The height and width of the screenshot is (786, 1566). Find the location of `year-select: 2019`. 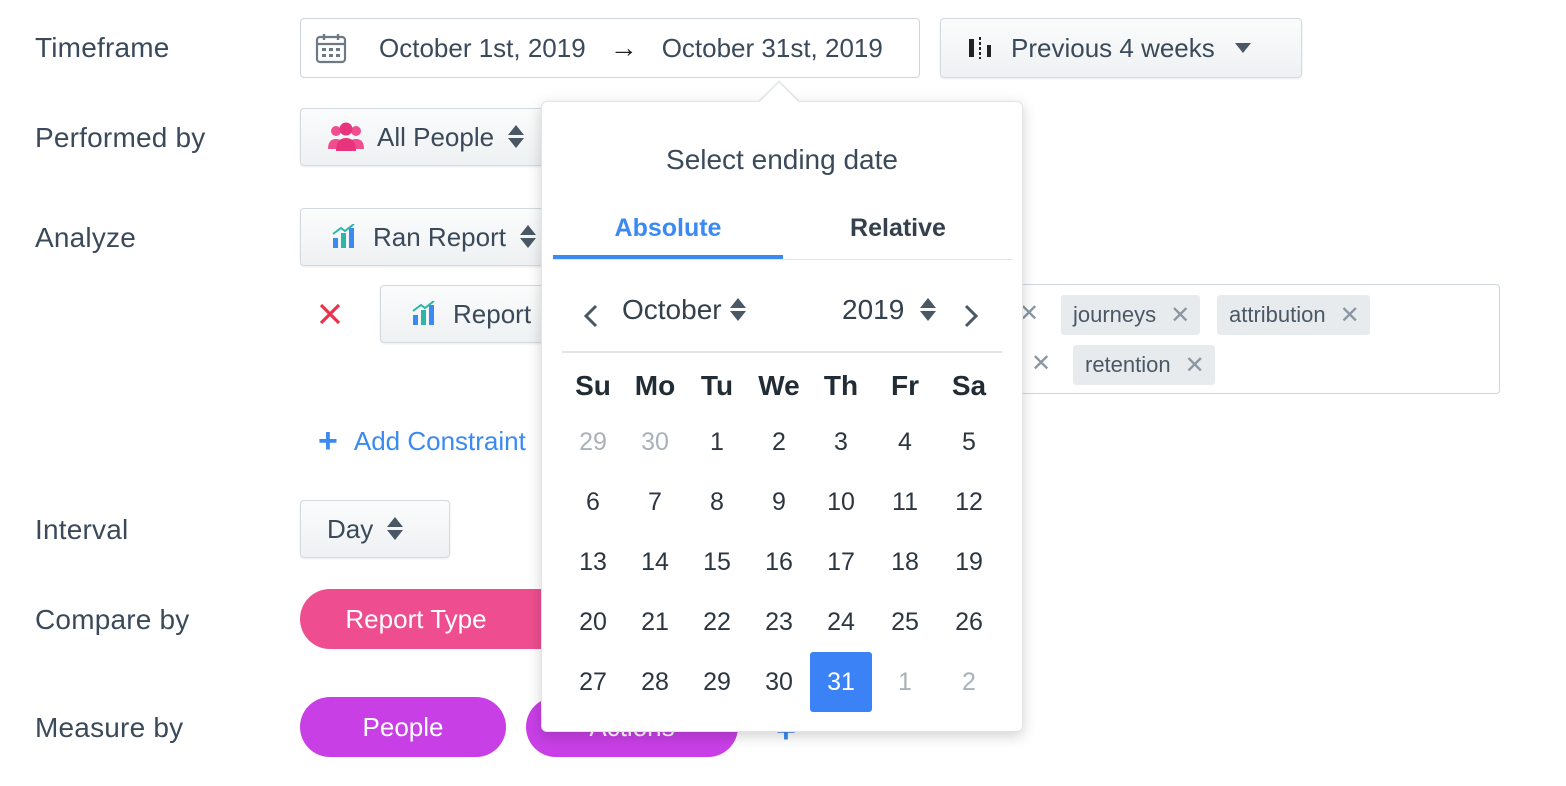

year-select: 2019 is located at coordinates (889, 310).